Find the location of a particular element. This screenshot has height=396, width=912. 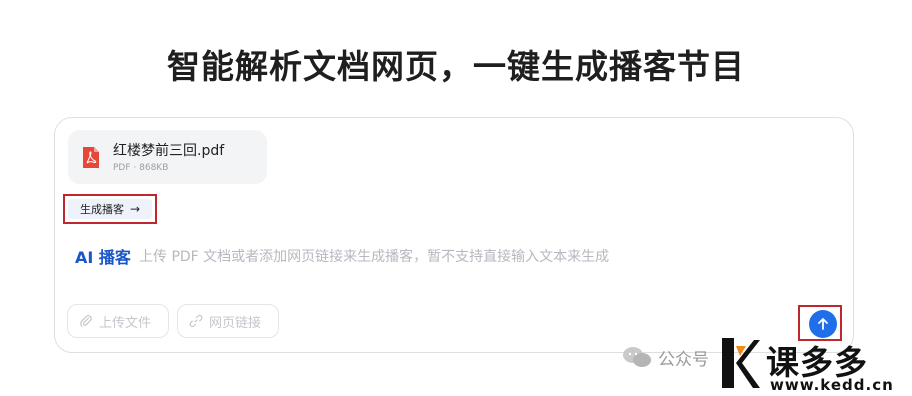

page-title: 智能解析文档网页，一键生成播客节目 is located at coordinates (456, 66).